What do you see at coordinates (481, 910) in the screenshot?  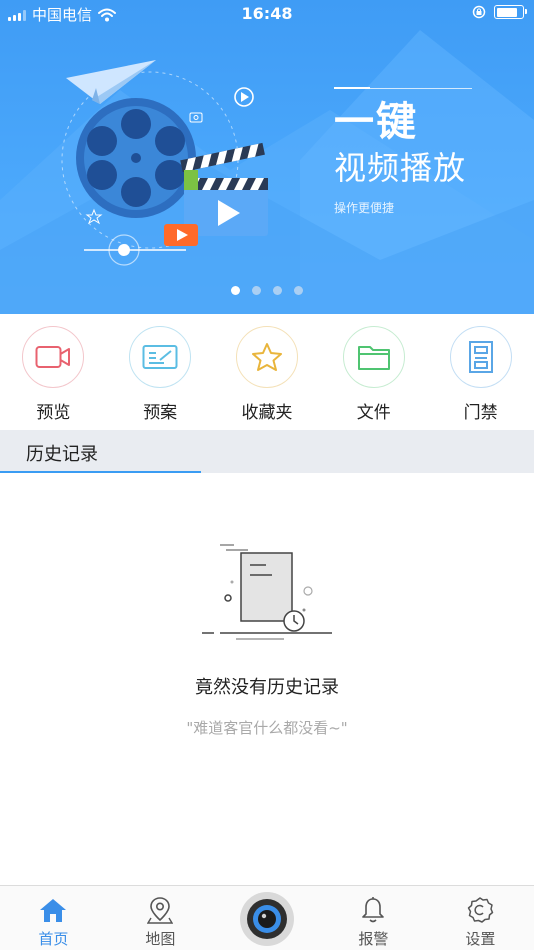 I see `settings-gear-icon` at bounding box center [481, 910].